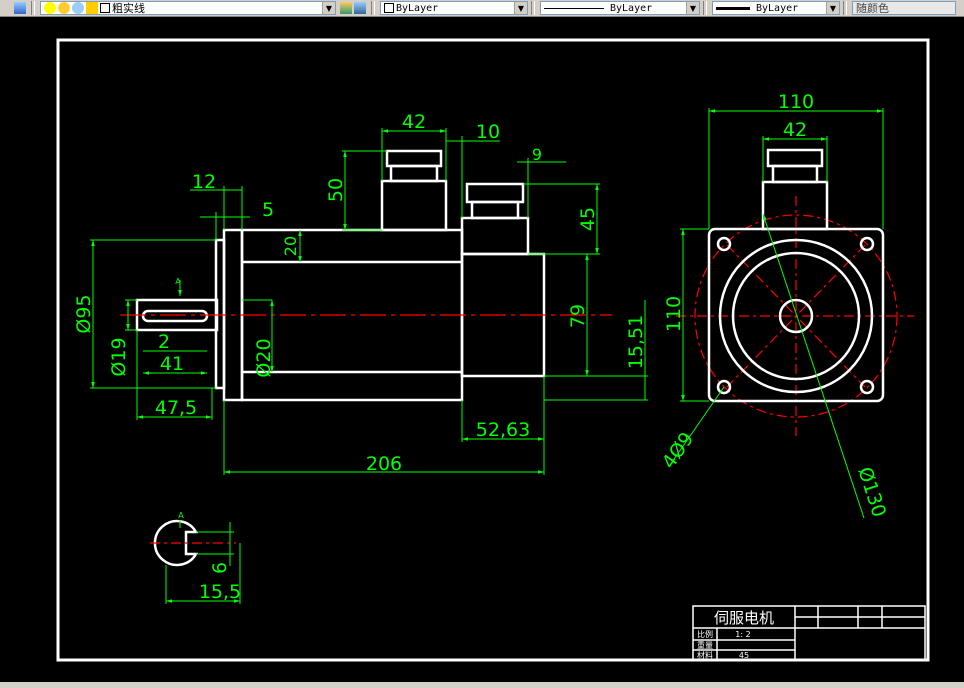 The width and height of the screenshot is (964, 688). What do you see at coordinates (488, 132) in the screenshot?
I see `dim-10: 10` at bounding box center [488, 132].